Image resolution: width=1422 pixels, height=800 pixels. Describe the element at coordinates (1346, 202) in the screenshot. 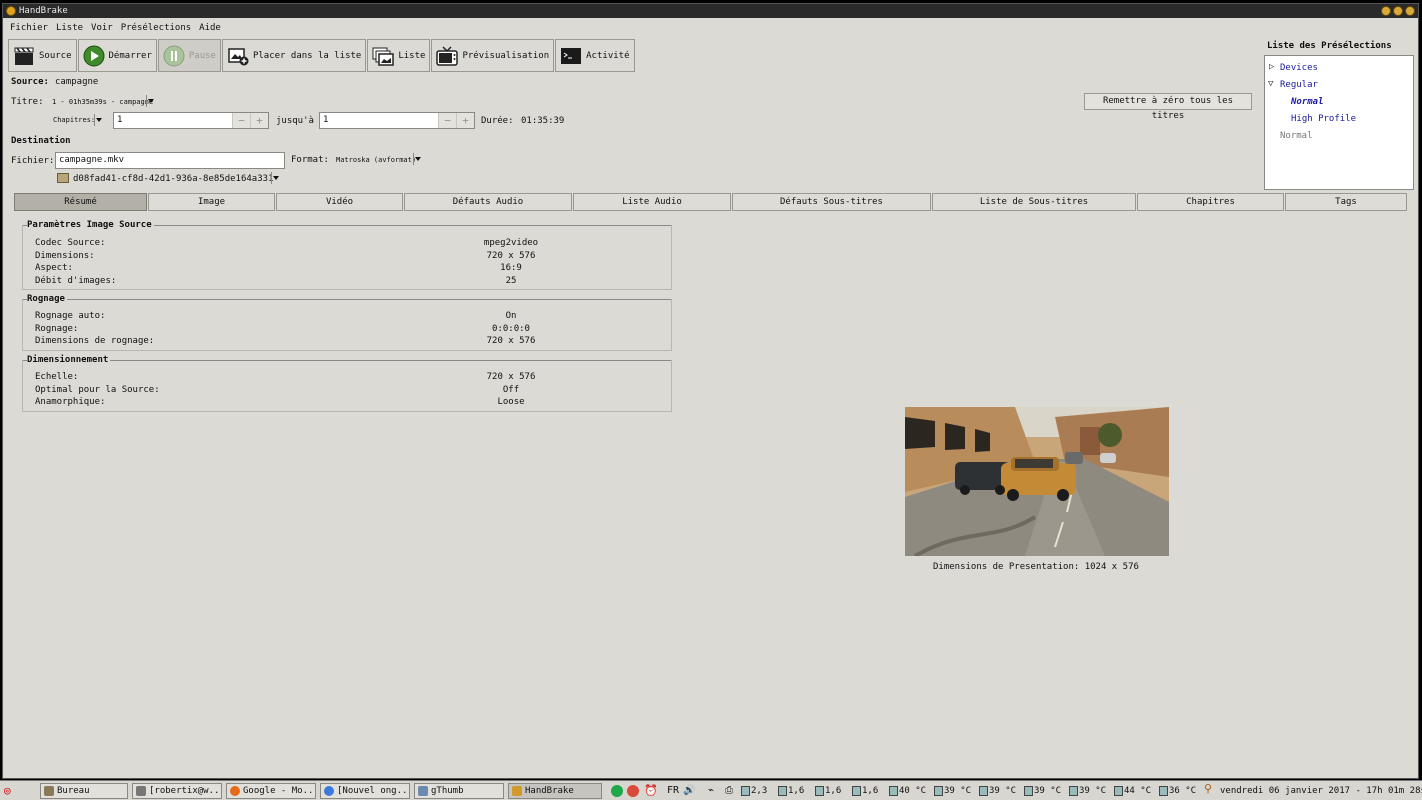

I see `tab-tags: Tags` at that location.